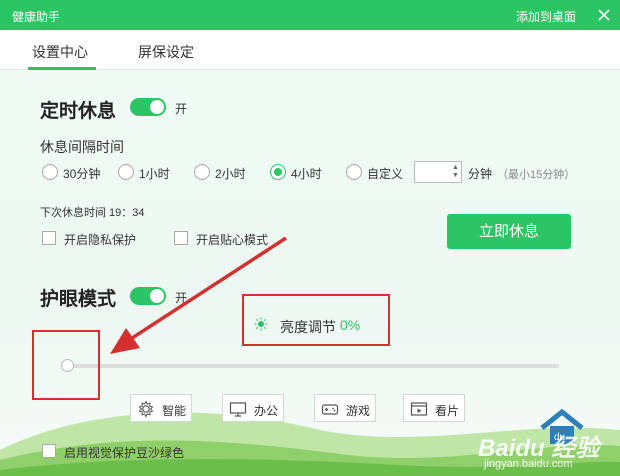  What do you see at coordinates (330, 409) in the screenshot?
I see `gamepad-icon` at bounding box center [330, 409].